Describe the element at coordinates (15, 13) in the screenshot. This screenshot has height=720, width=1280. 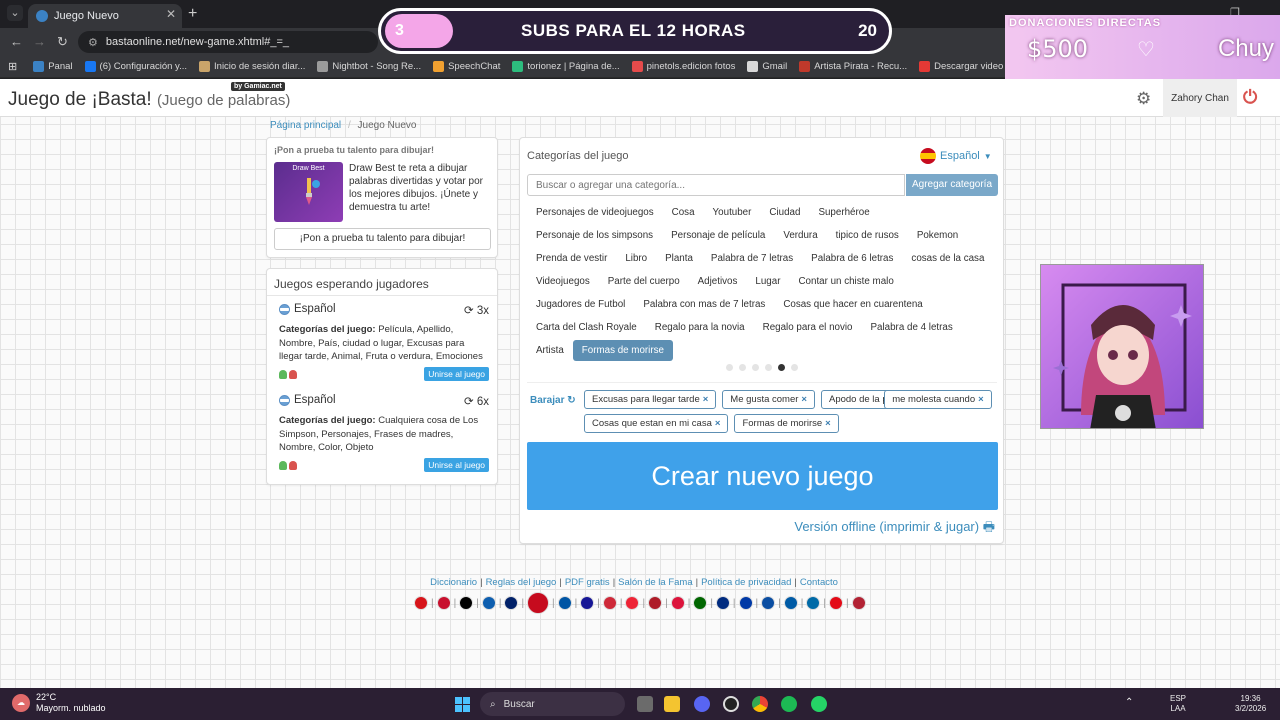
I see `tab-search-icon: ⌄` at that location.